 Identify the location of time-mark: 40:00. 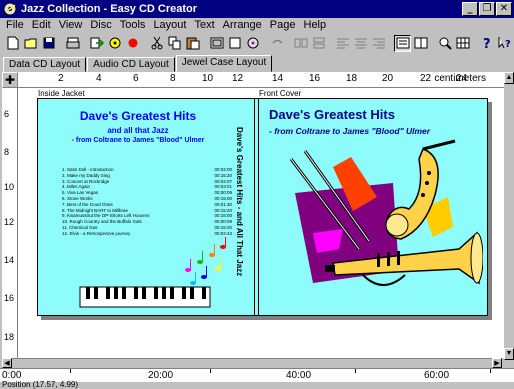
(299, 375).